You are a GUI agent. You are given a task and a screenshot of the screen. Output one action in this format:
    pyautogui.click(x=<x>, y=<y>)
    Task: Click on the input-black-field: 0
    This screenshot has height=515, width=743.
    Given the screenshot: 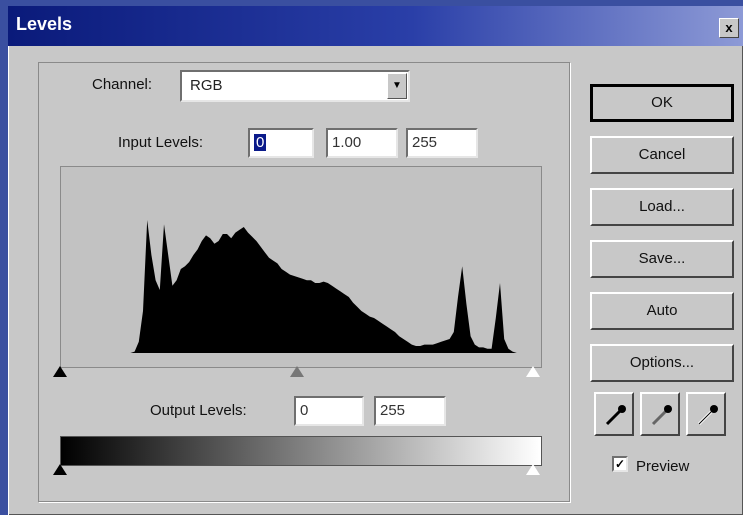 What is the action you would take?
    pyautogui.click(x=281, y=143)
    